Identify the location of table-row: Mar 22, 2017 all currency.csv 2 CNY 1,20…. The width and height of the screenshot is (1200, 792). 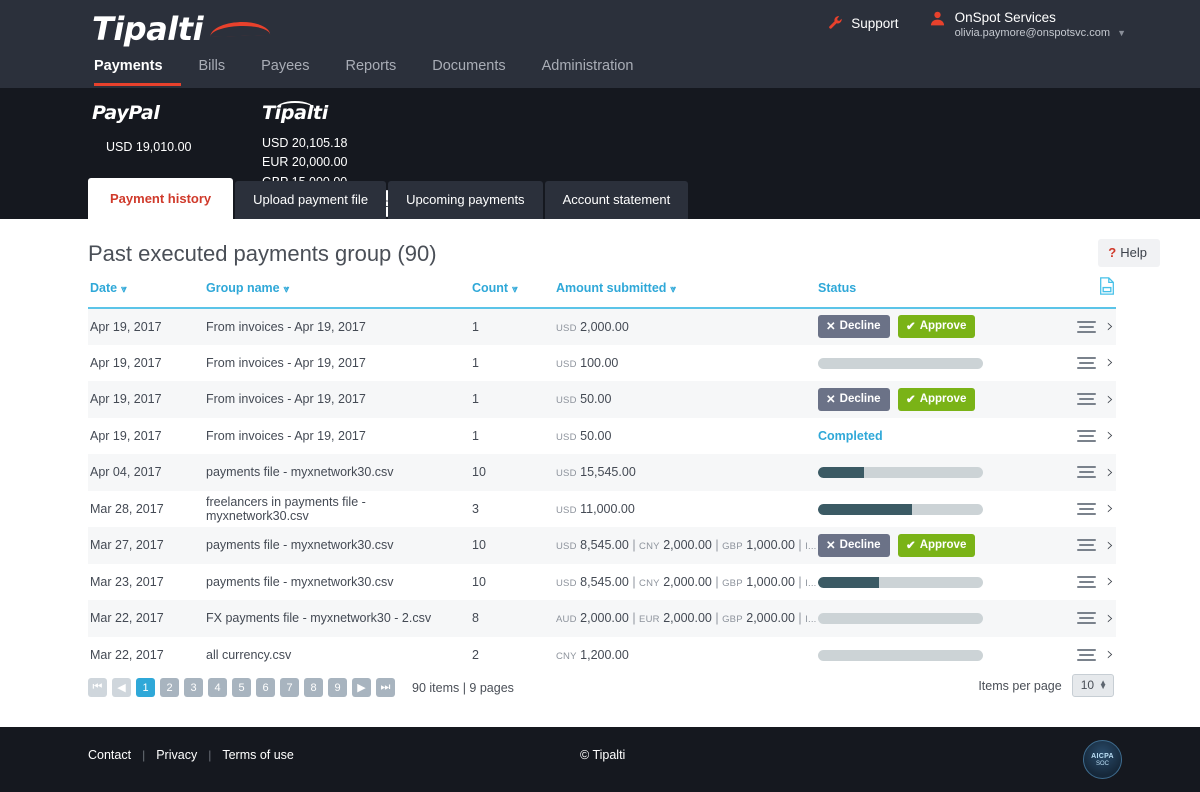
(602, 655).